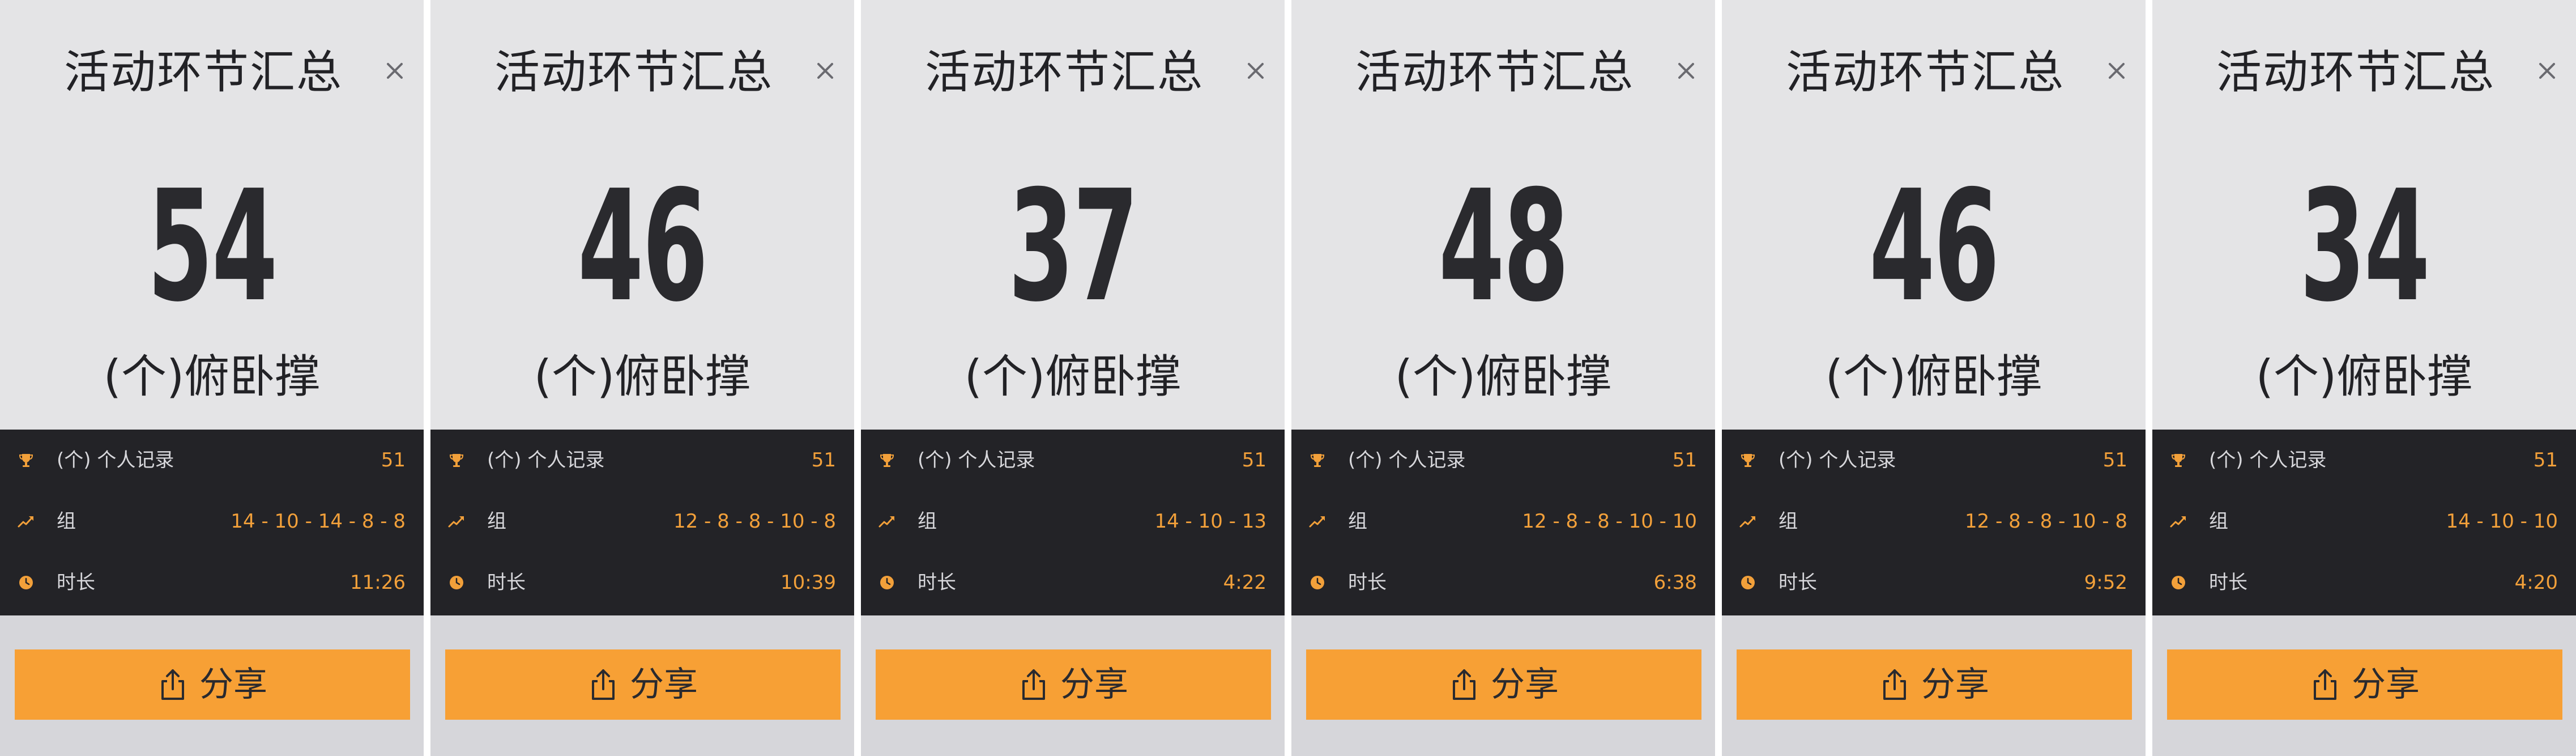 This screenshot has height=756, width=2576. I want to click on stats-list: (个) 个人记录 51 组 14 - 10 - 10 时长 4:20, so click(2364, 523).